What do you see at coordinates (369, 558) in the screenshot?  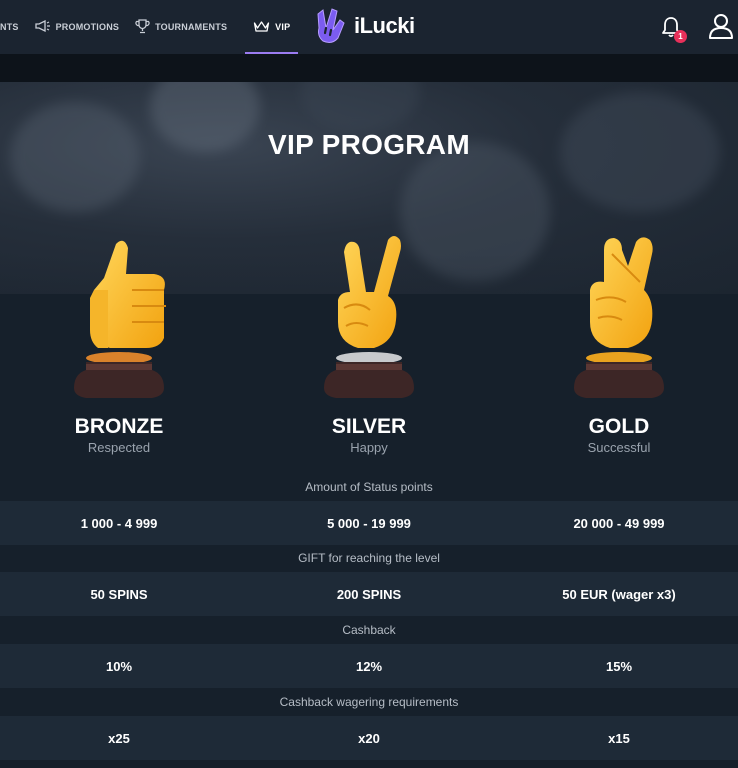 I see `section-label-gift: GIFT for reaching the level` at bounding box center [369, 558].